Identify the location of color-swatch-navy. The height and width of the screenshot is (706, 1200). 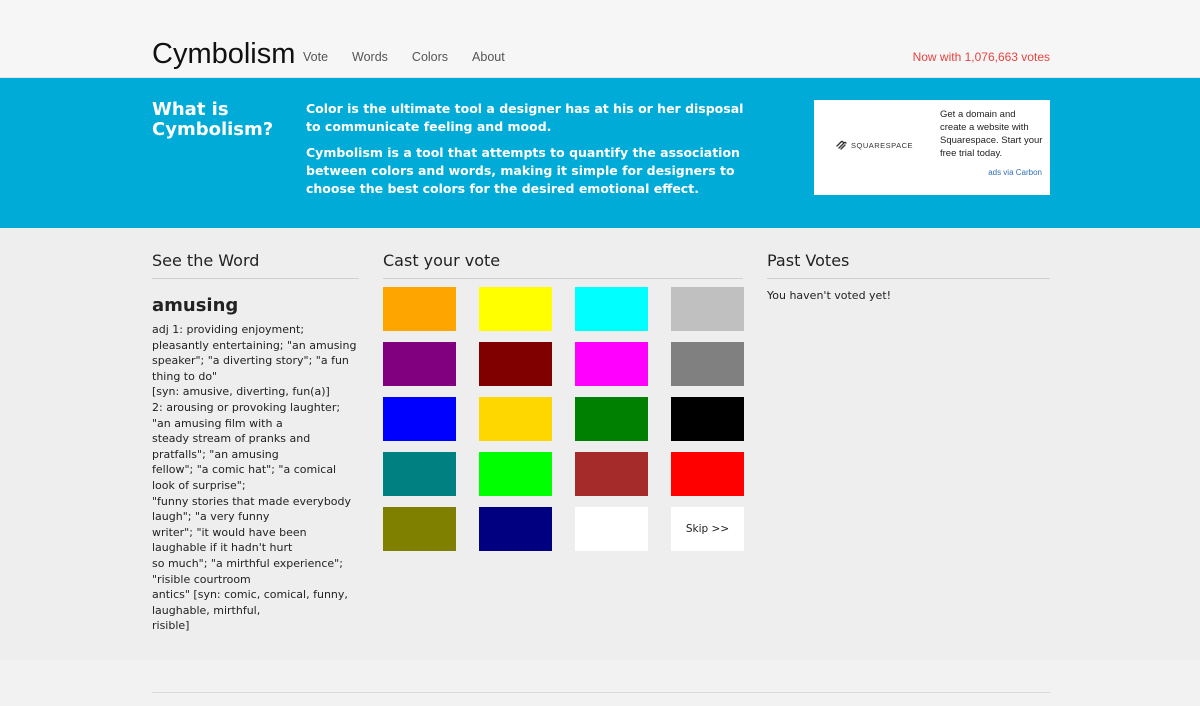
(515, 529).